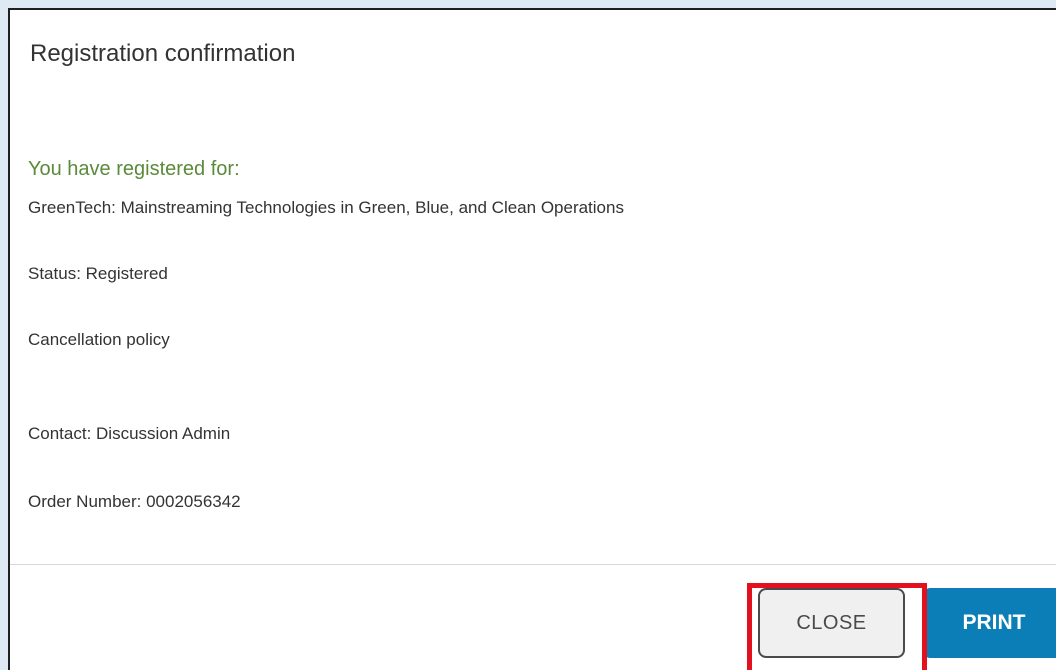 This screenshot has width=1056, height=670. I want to click on contact-info: Contact: Discussion Admin, so click(129, 433).